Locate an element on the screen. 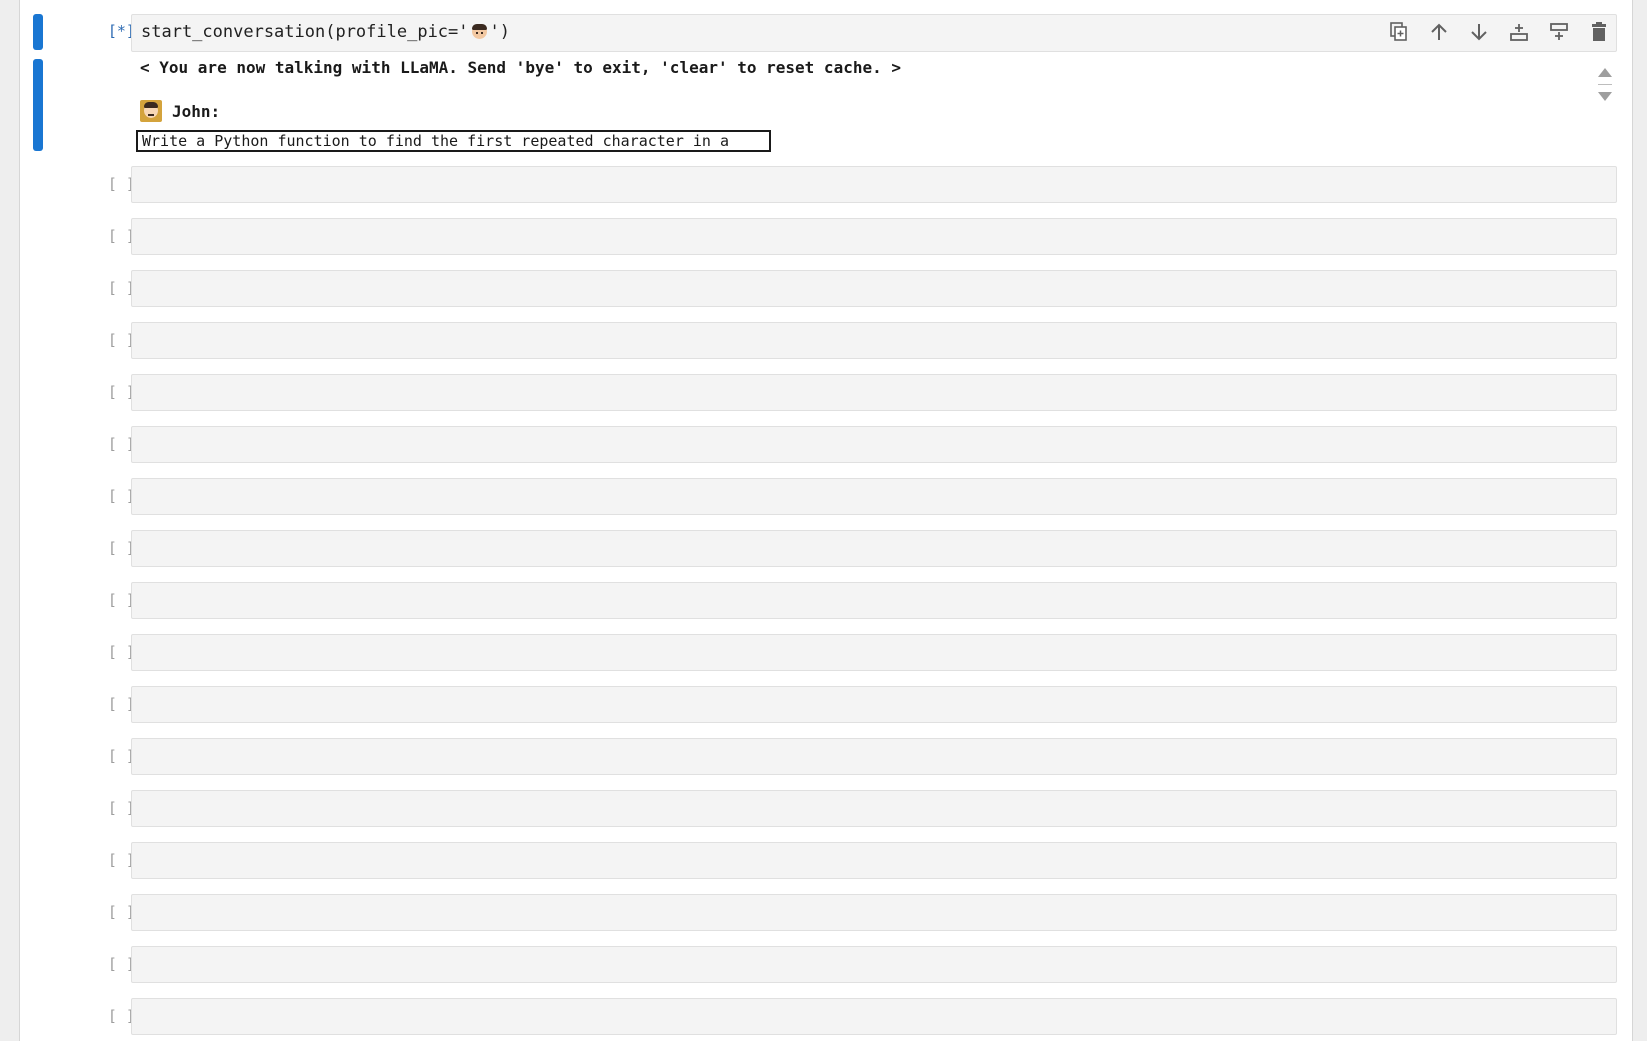  cell-output-collapser is located at coordinates (38, 105).